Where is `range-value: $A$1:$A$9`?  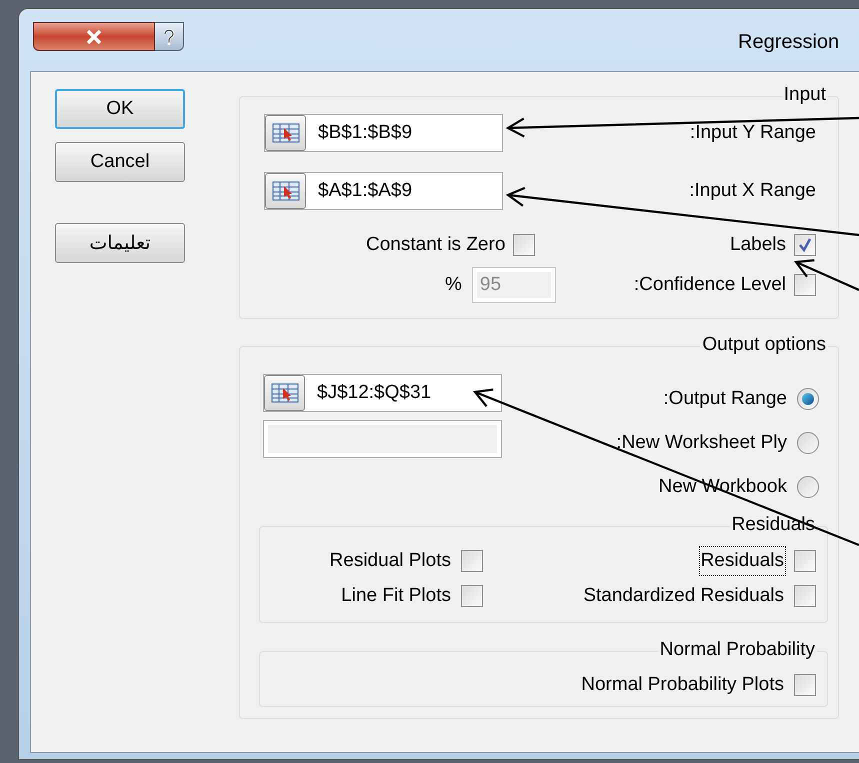
range-value: $A$1:$A$9 is located at coordinates (364, 190).